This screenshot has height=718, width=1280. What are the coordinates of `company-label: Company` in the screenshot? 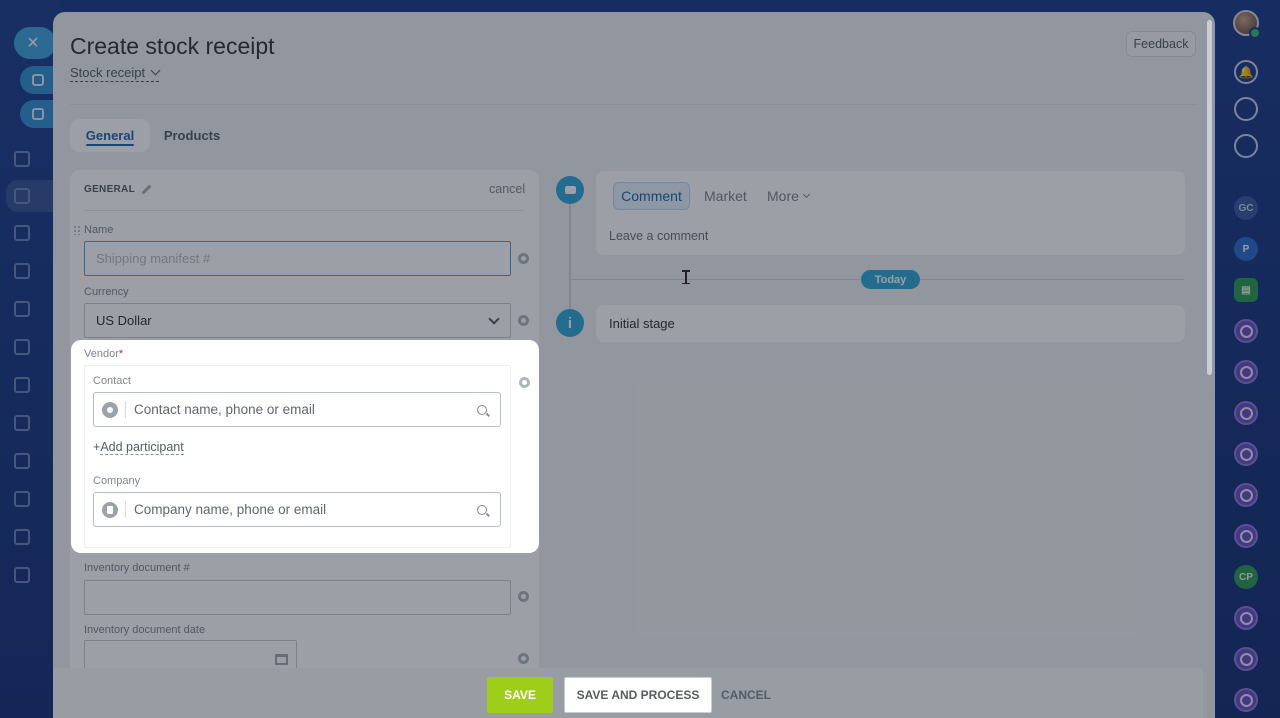 It's located at (117, 481).